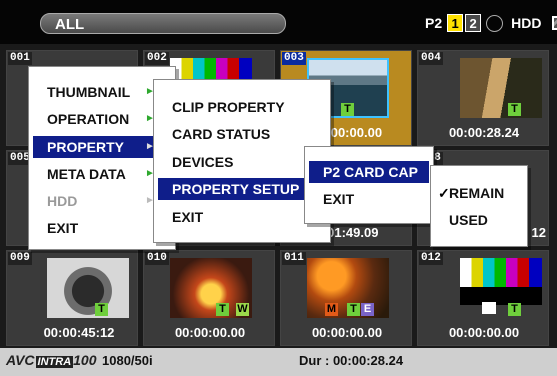 This screenshot has width=557, height=376. What do you see at coordinates (86, 174) in the screenshot?
I see `menu-item-label: META DATA` at bounding box center [86, 174].